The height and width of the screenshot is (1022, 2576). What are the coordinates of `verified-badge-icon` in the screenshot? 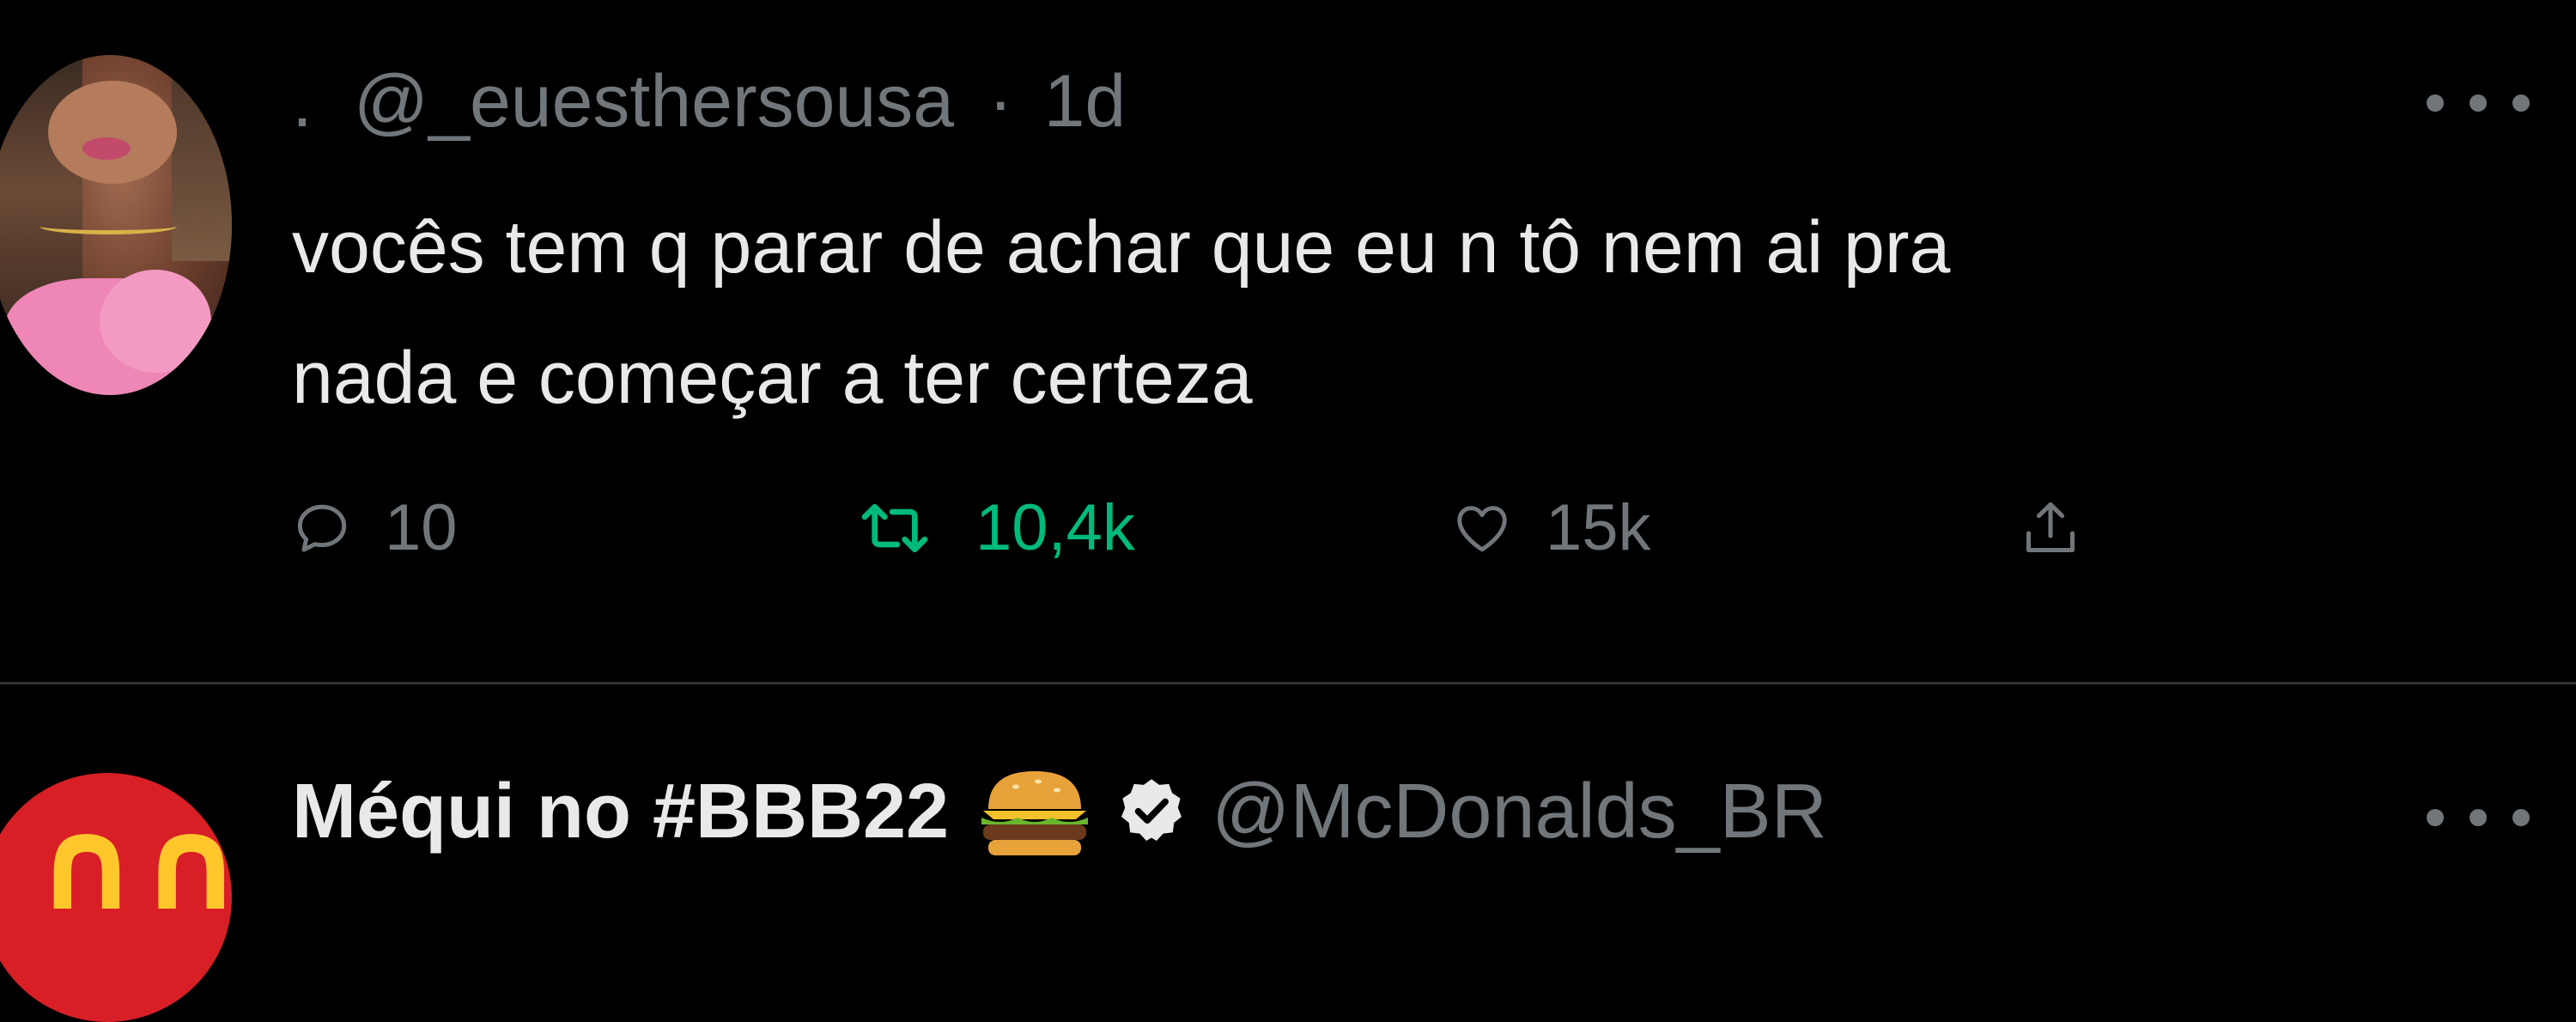 It's located at (1151, 810).